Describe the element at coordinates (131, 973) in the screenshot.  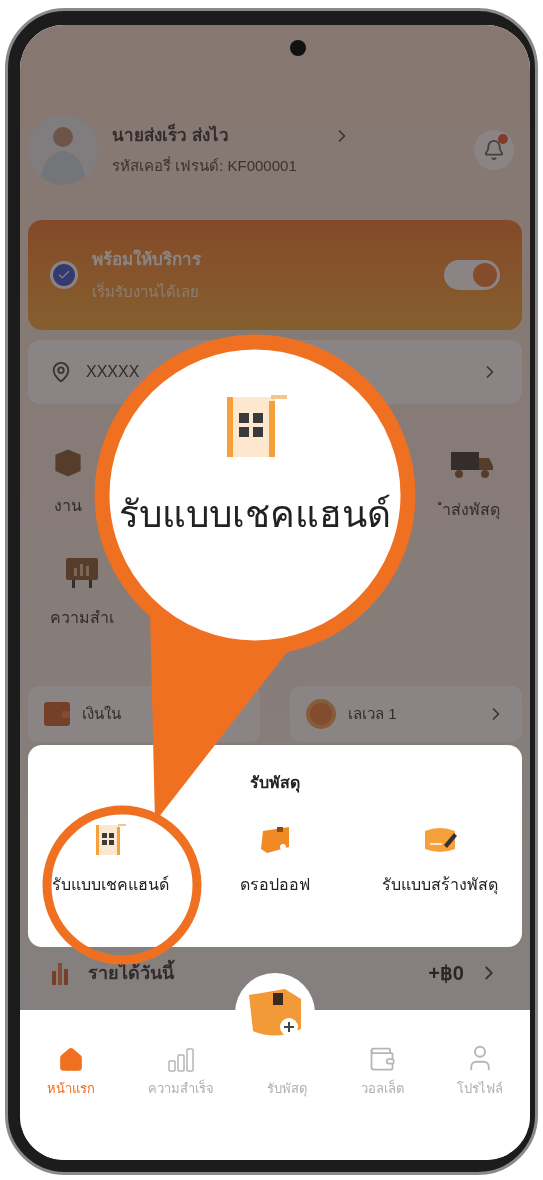
I see `income-label: รายได้วันนี้` at that location.